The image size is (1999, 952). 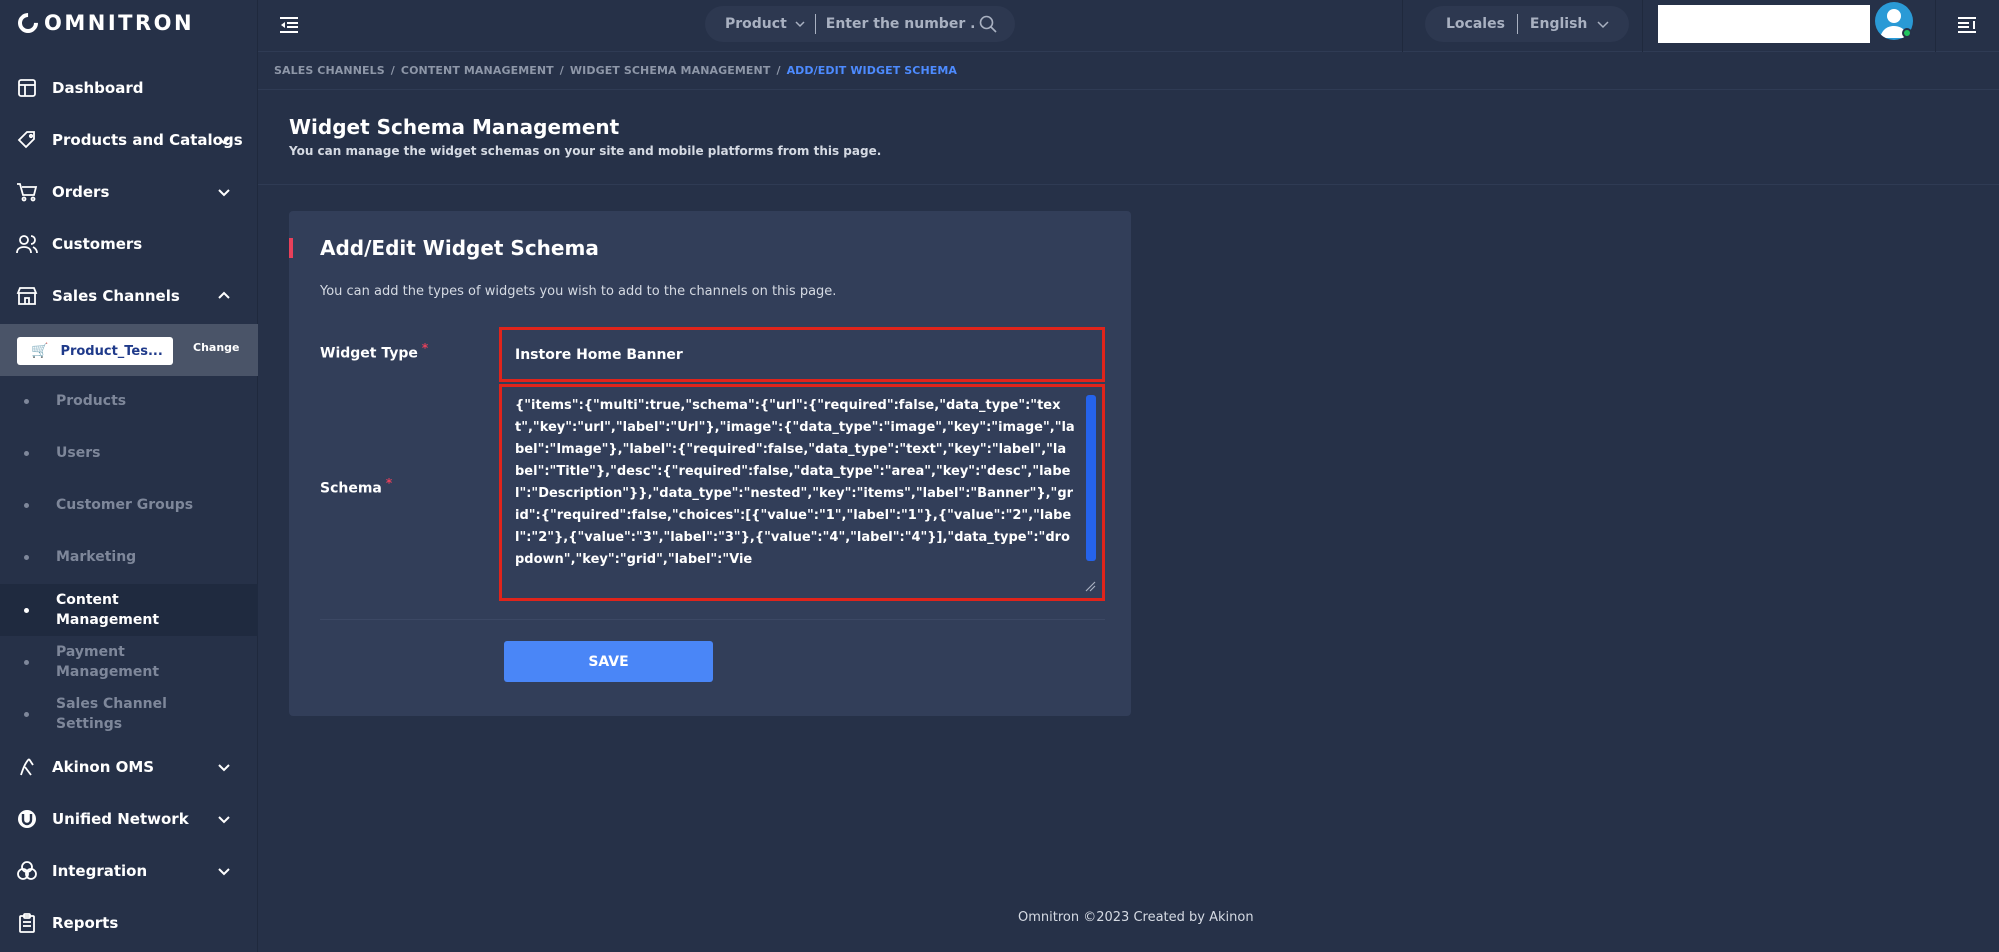 I want to click on sidebar-item-orders: Orders, so click(x=129, y=192).